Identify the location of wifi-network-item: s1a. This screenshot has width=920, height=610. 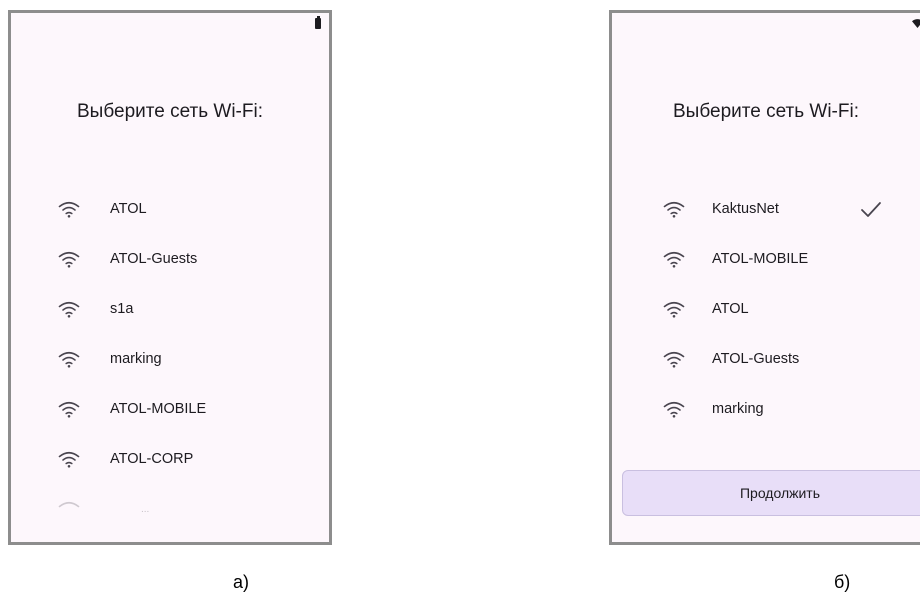
(170, 309).